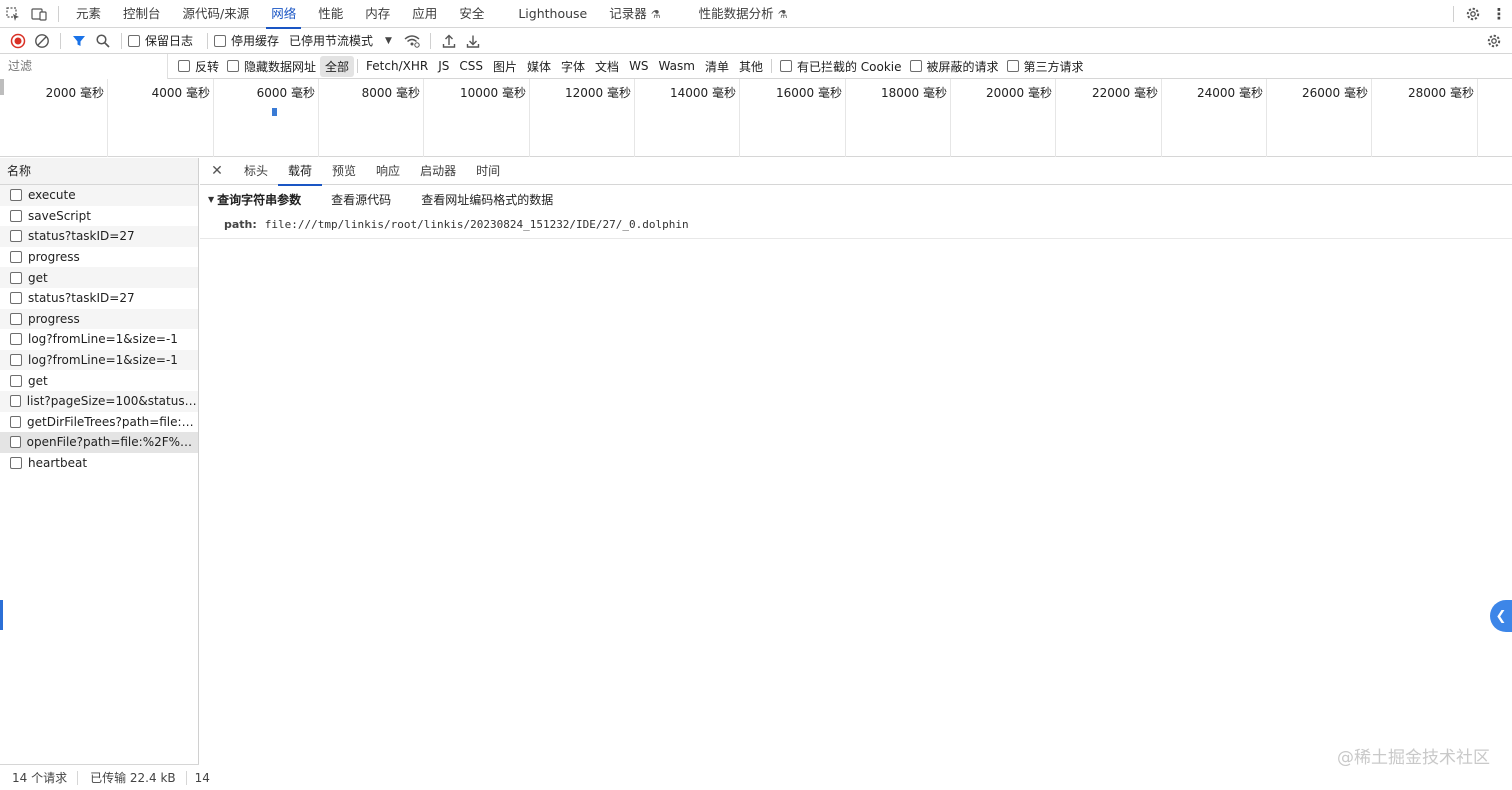 The height and width of the screenshot is (790, 1512). I want to click on expand-triangle-icon: ▼, so click(211, 199).